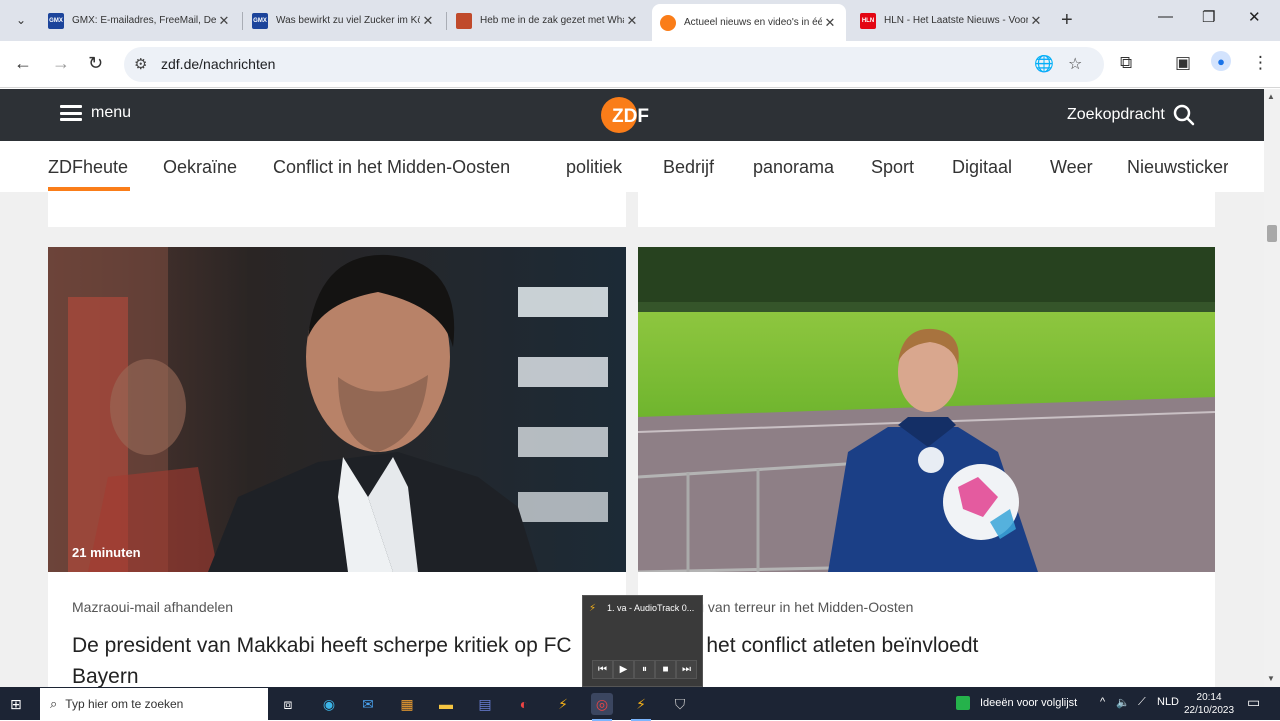 This screenshot has width=1280, height=721. What do you see at coordinates (368, 704) in the screenshot?
I see `mail-icon: ✉` at bounding box center [368, 704].